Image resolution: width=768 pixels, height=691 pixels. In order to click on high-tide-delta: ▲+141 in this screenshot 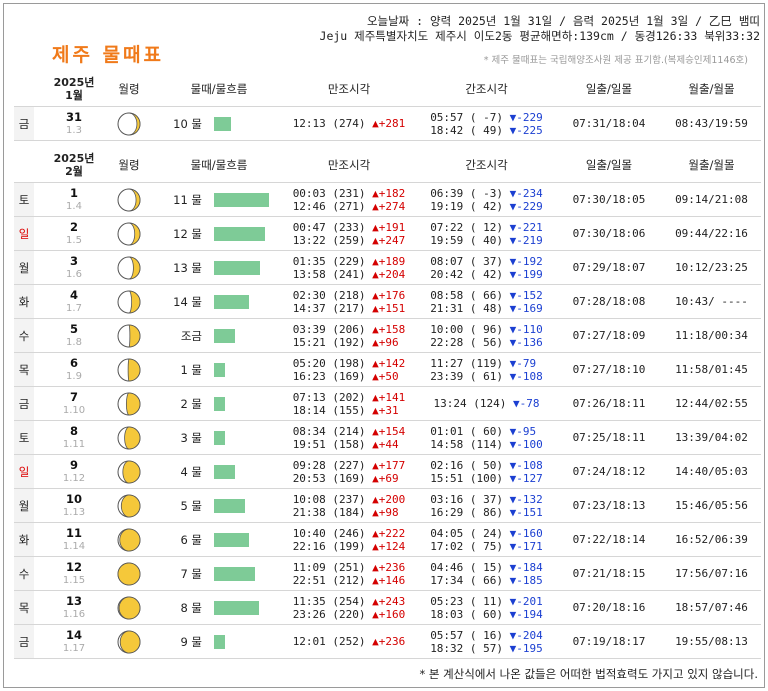, I will do `click(389, 397)`.